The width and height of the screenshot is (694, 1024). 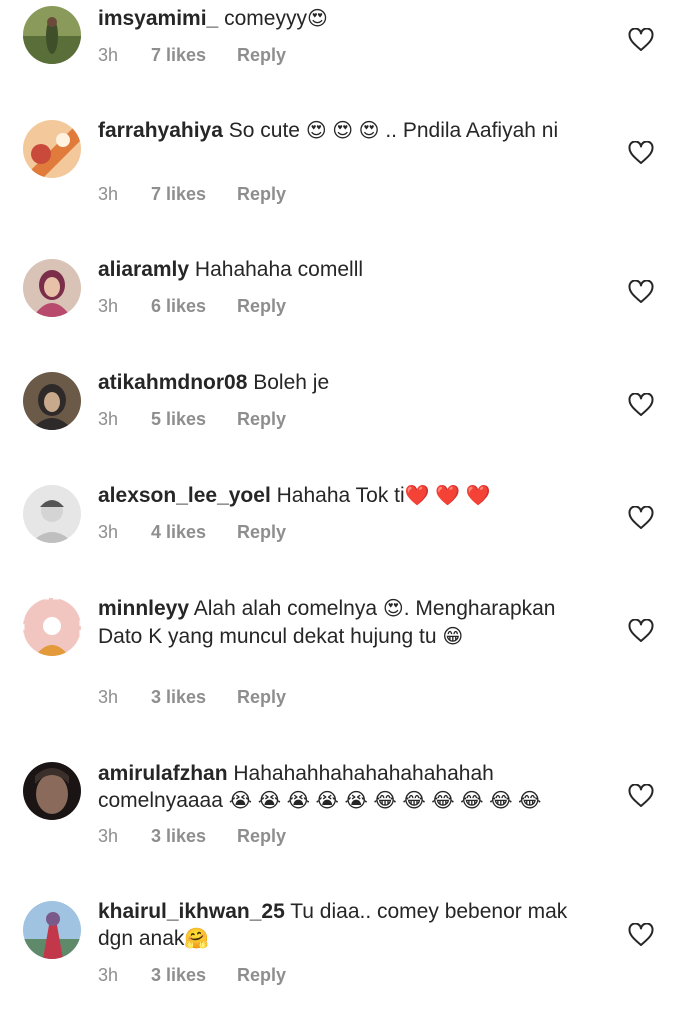 I want to click on comment-meta: 3h 4 likes Reply, so click(x=192, y=532).